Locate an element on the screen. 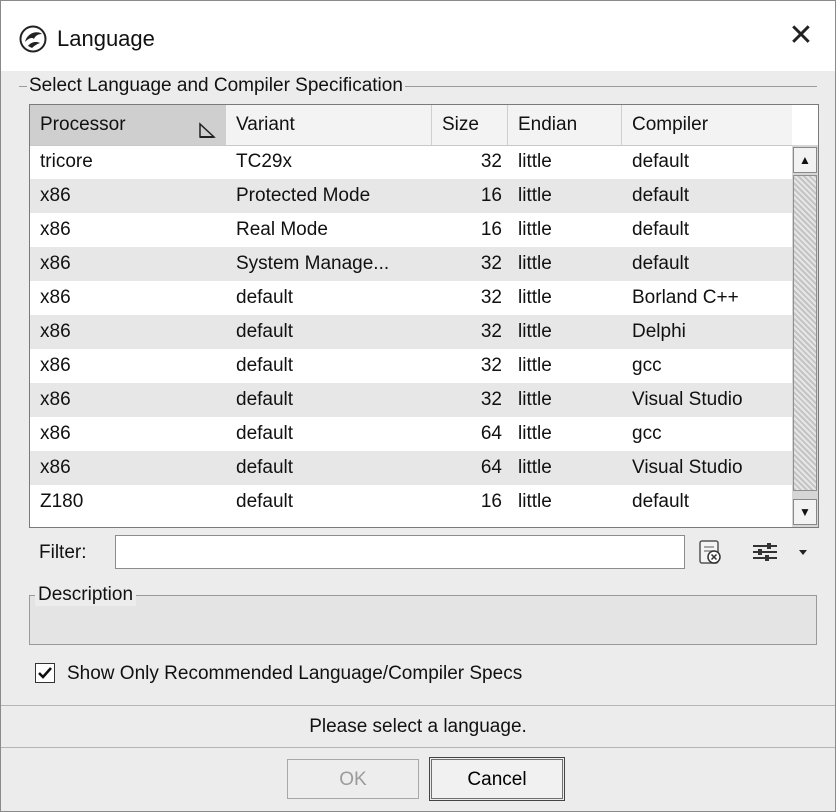  filter-input is located at coordinates (400, 552).